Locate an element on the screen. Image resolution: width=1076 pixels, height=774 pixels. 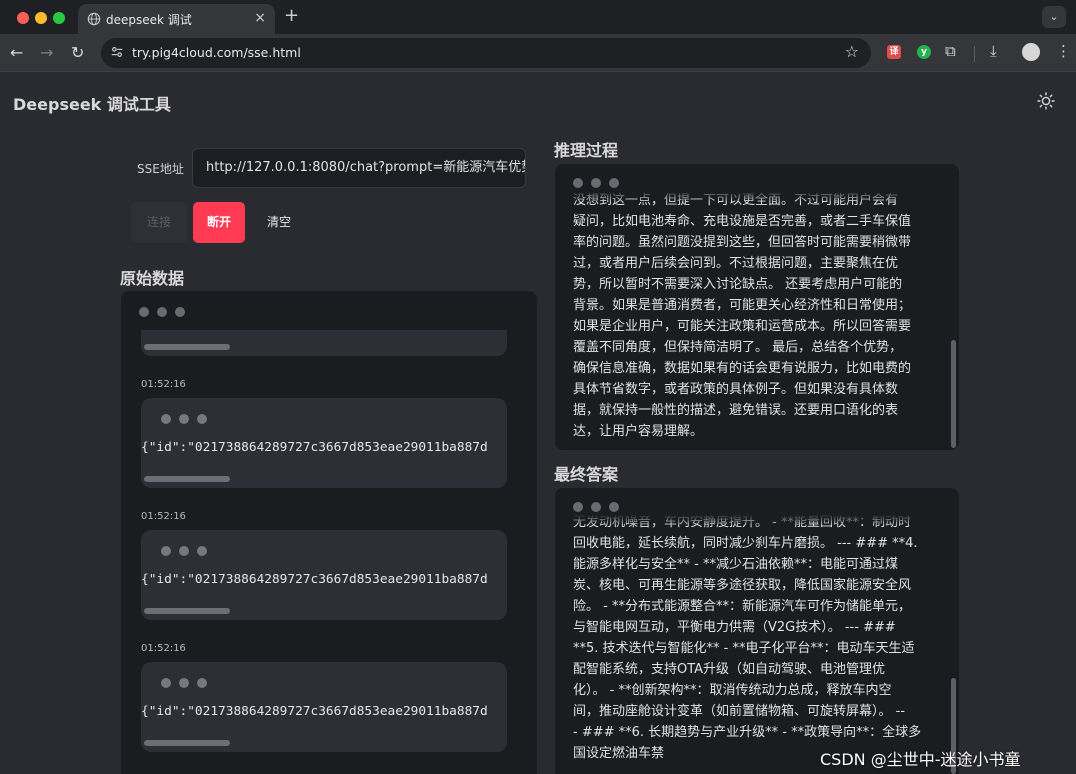
text-line: 如果是企业用户，可能关注政策和运营成本。所以回答需要 is located at coordinates (742, 326).